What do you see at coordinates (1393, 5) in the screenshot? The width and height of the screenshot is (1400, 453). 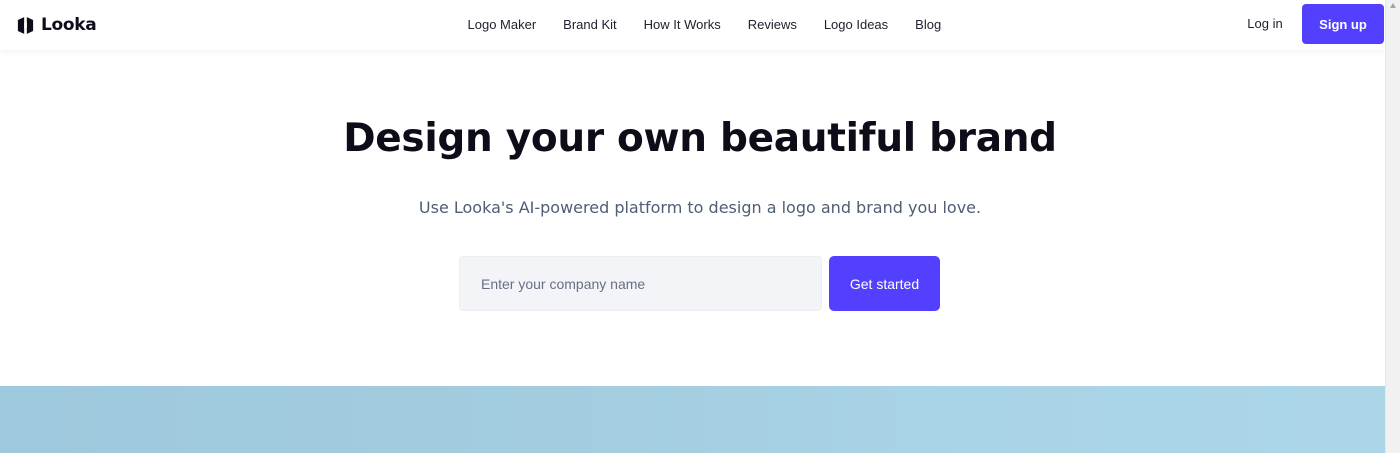 I see `scroll-up-arrow-icon` at bounding box center [1393, 5].